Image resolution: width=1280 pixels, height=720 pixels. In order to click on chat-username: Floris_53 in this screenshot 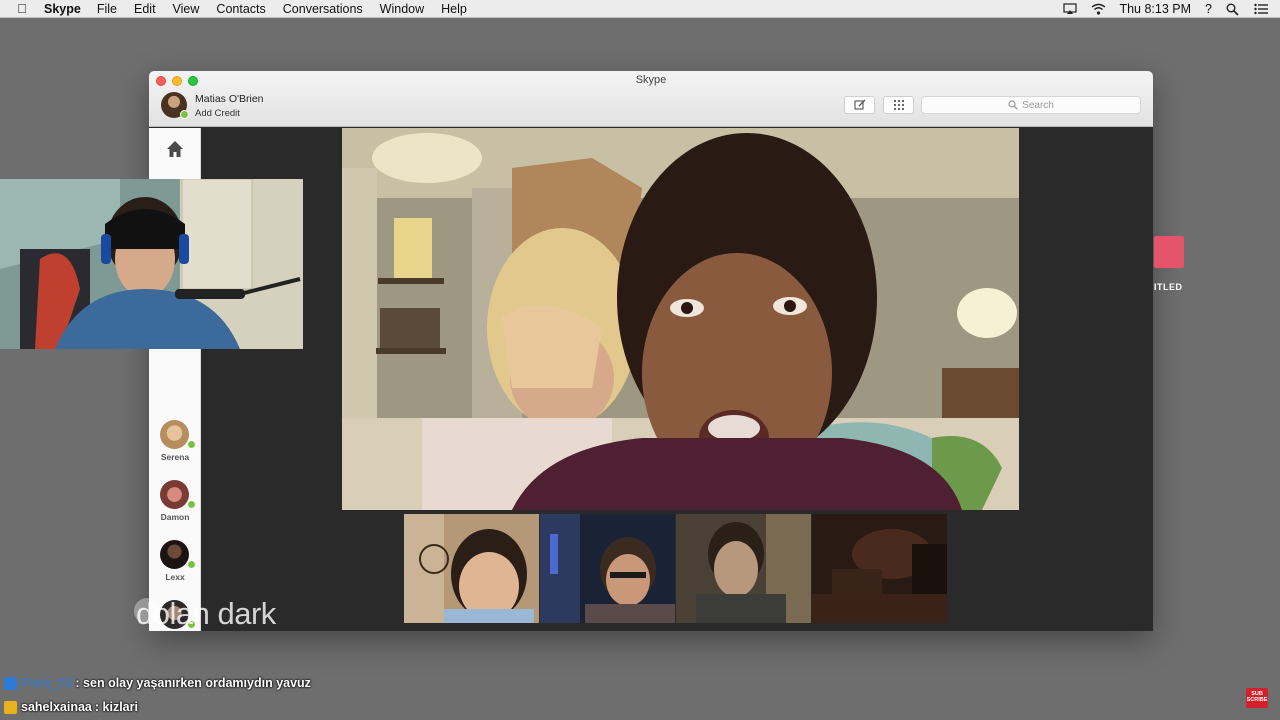, I will do `click(47, 683)`.